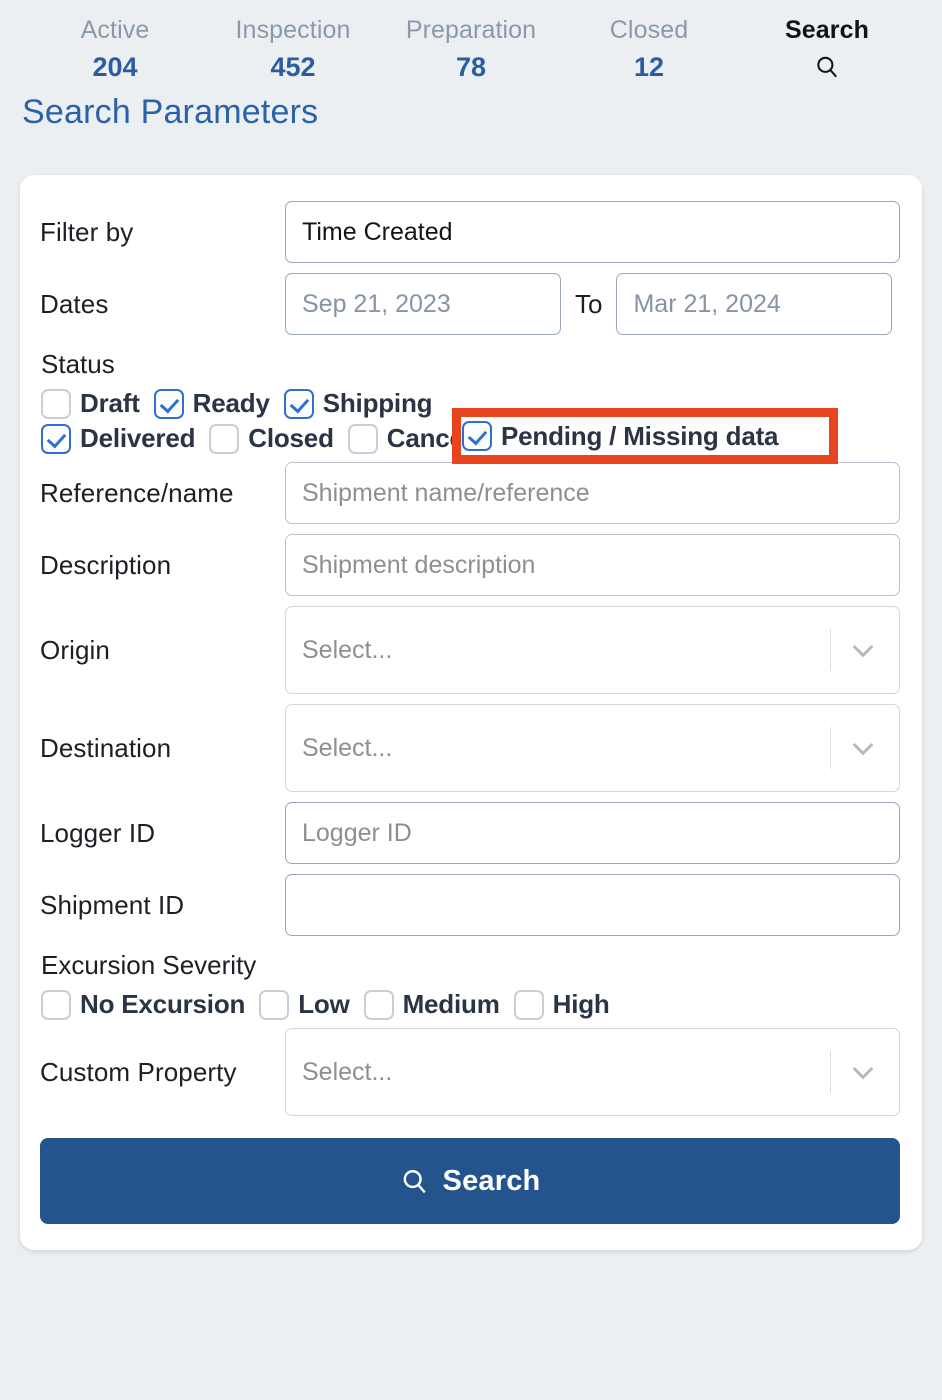 The image size is (942, 1400). Describe the element at coordinates (649, 30) in the screenshot. I see `nav-tab-label: Closed` at that location.